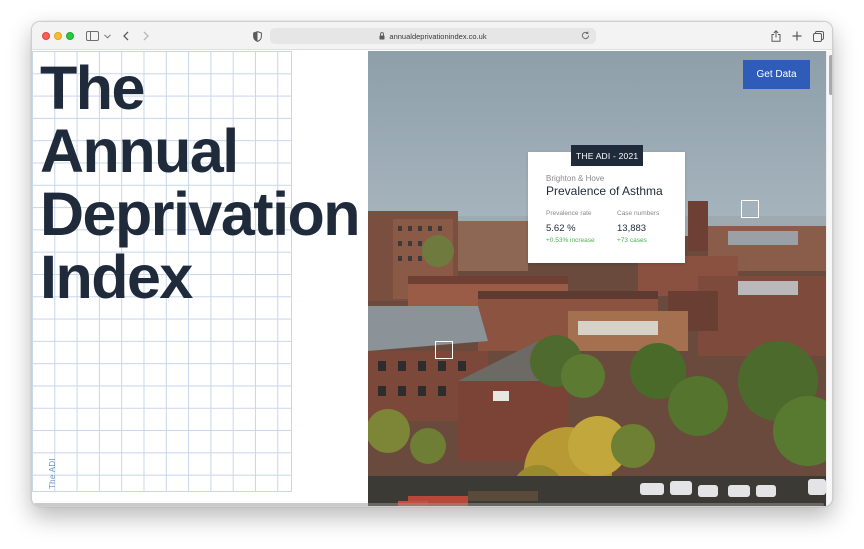 Image resolution: width=864 pixels, height=549 pixels. I want to click on vertical-scrollbar, so click(829, 278).